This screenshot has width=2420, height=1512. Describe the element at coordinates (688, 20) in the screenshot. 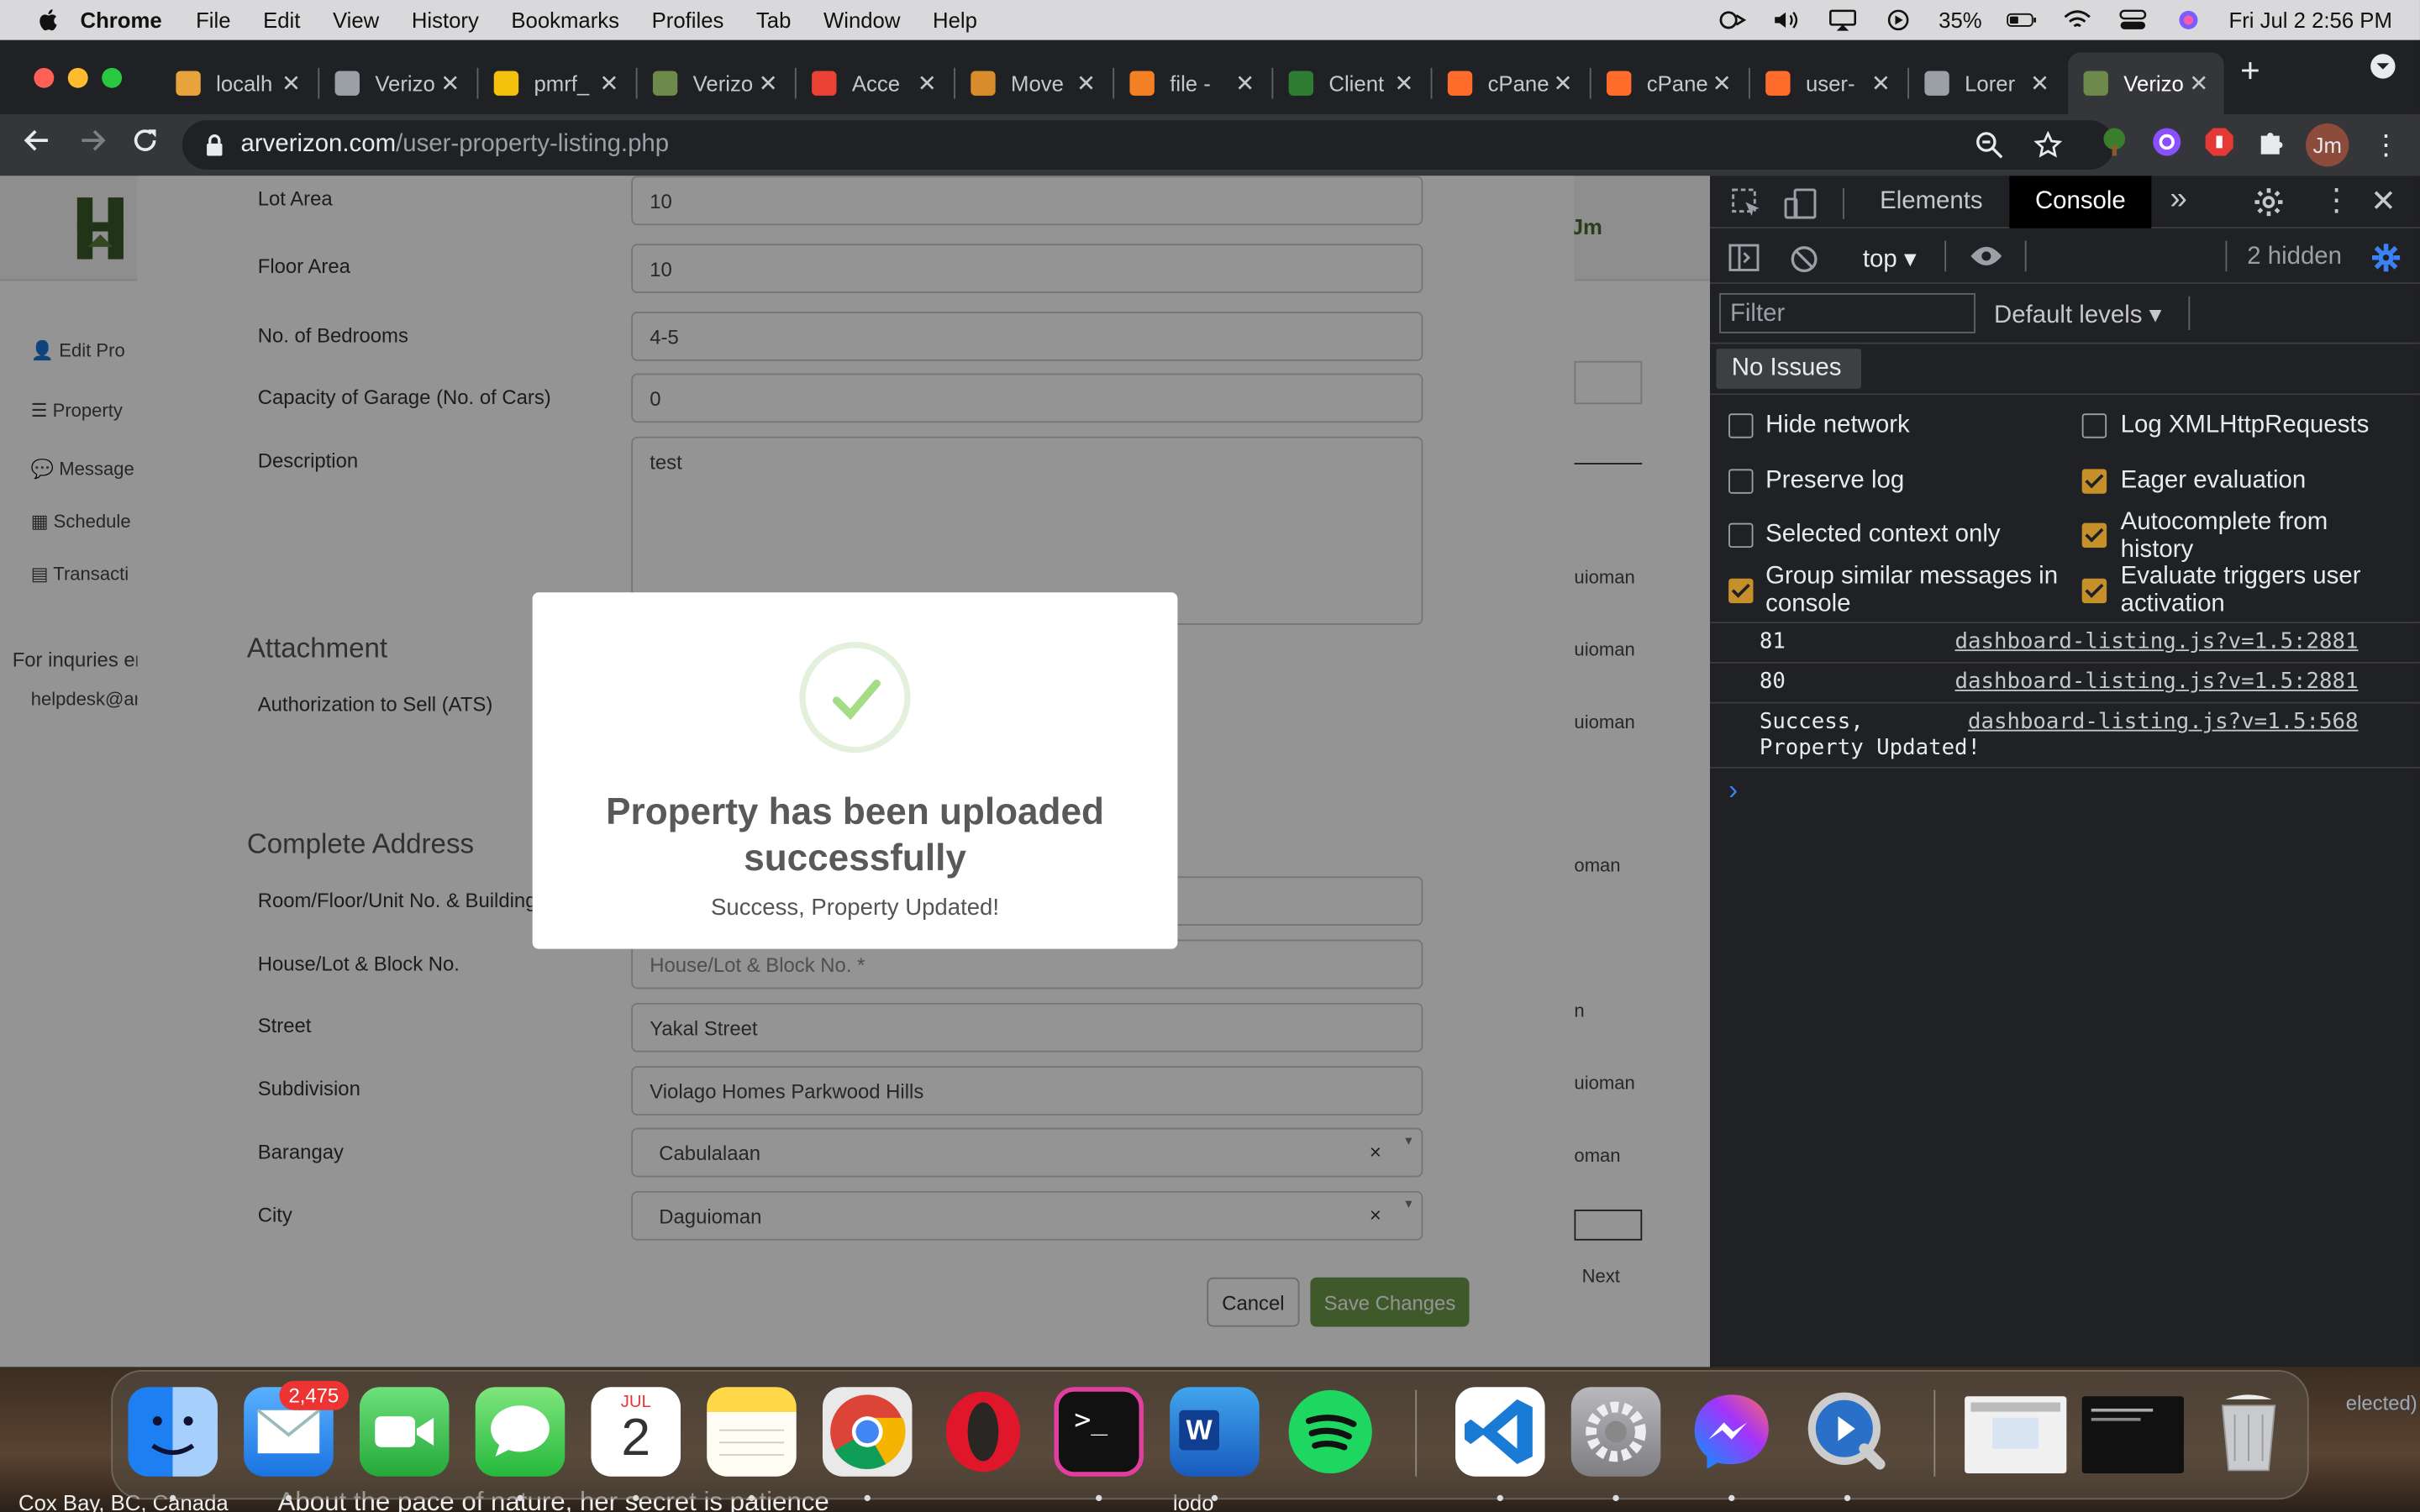

I see `menu-profiles: Profiles` at that location.